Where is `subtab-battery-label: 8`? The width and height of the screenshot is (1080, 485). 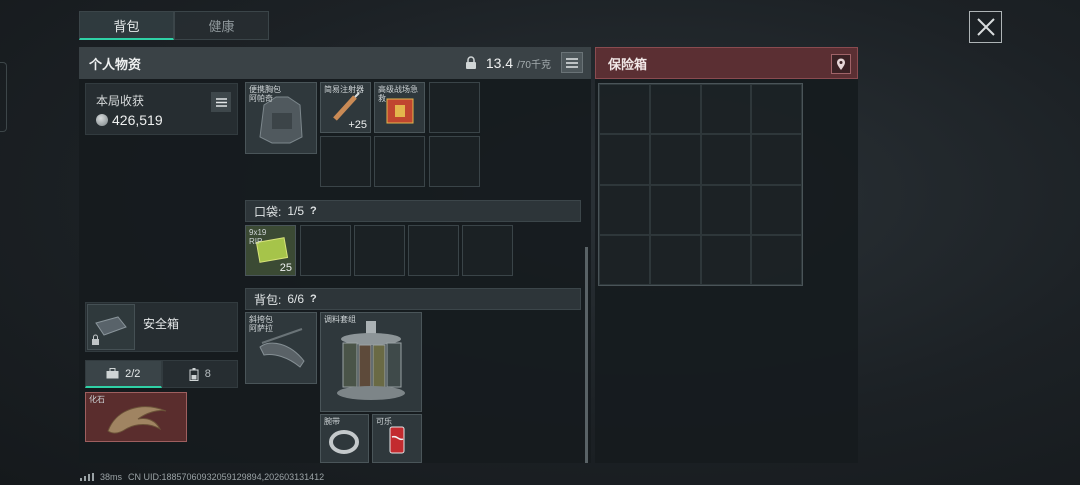
subtab-battery-label: 8 is located at coordinates (207, 374).